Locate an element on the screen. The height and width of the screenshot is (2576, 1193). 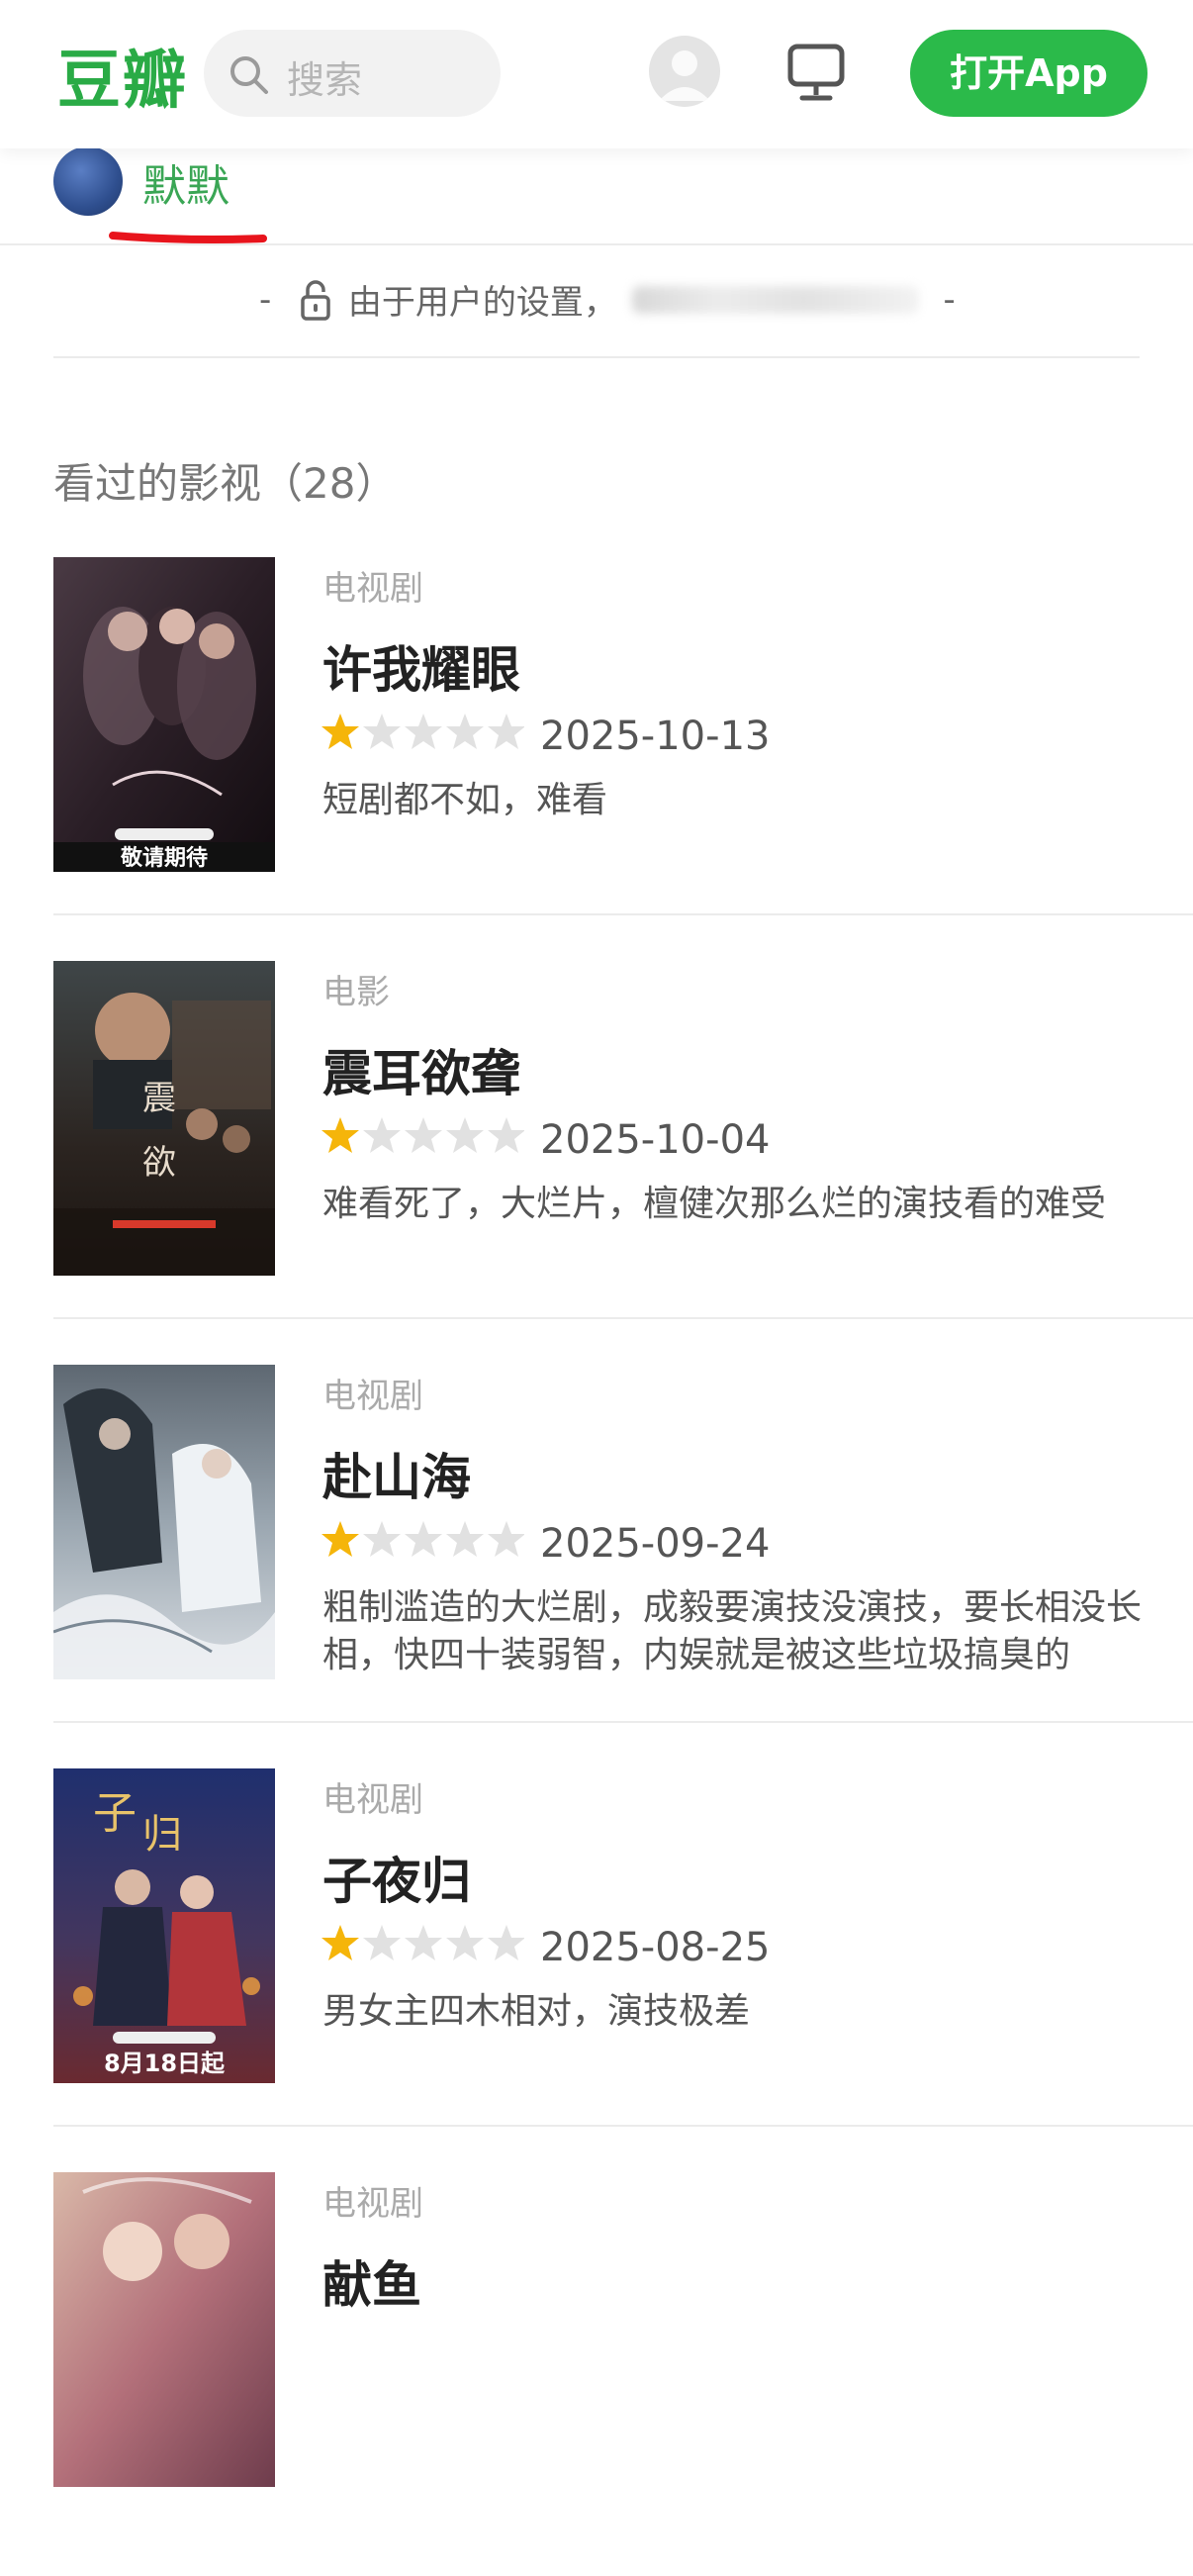
poster-image: 震 欲 is located at coordinates (164, 1118).